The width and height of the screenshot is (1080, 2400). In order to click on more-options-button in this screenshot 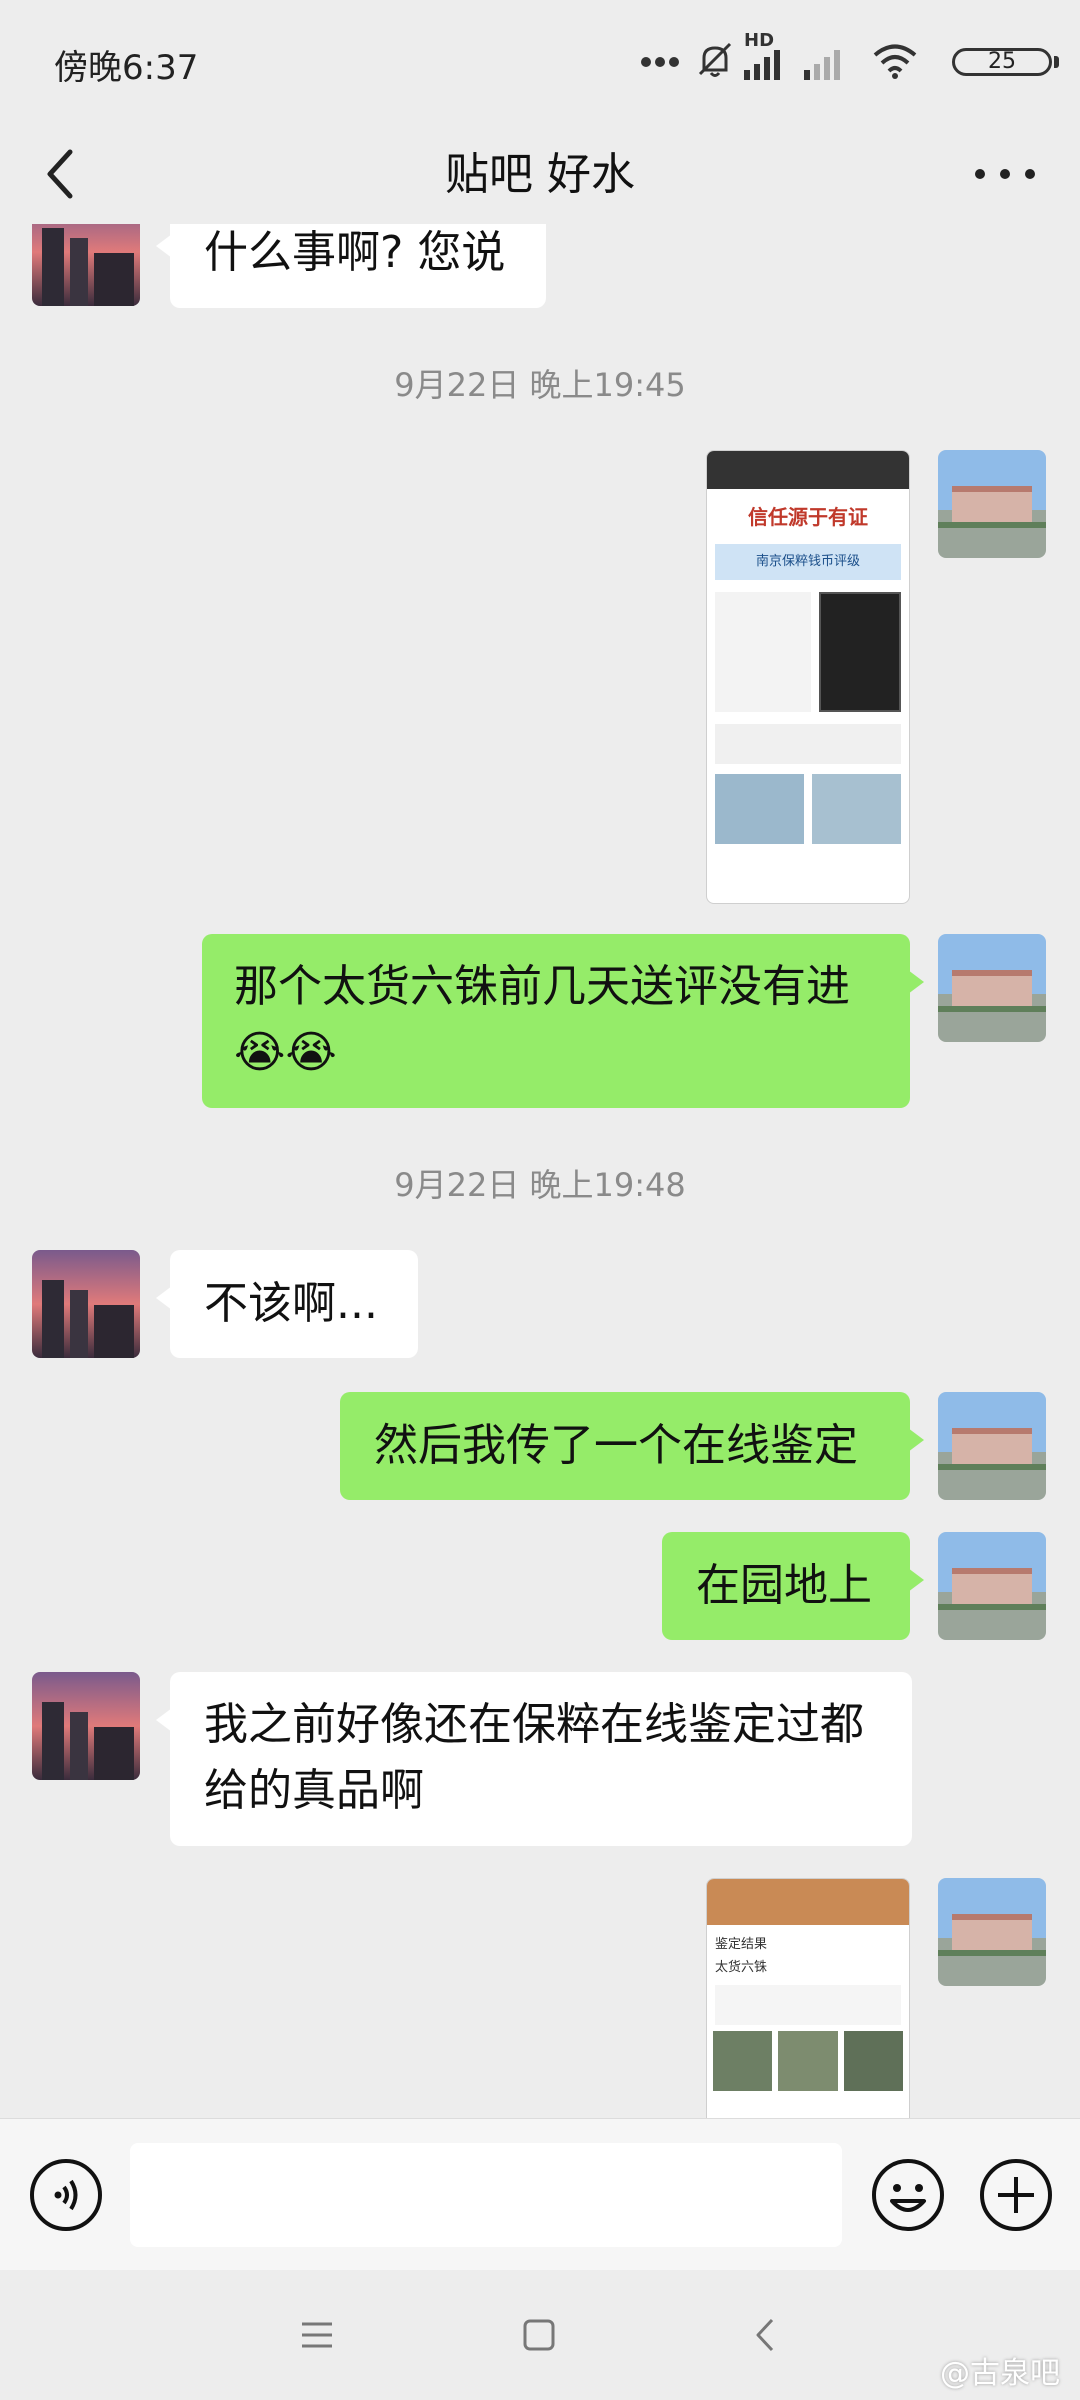, I will do `click(1005, 174)`.